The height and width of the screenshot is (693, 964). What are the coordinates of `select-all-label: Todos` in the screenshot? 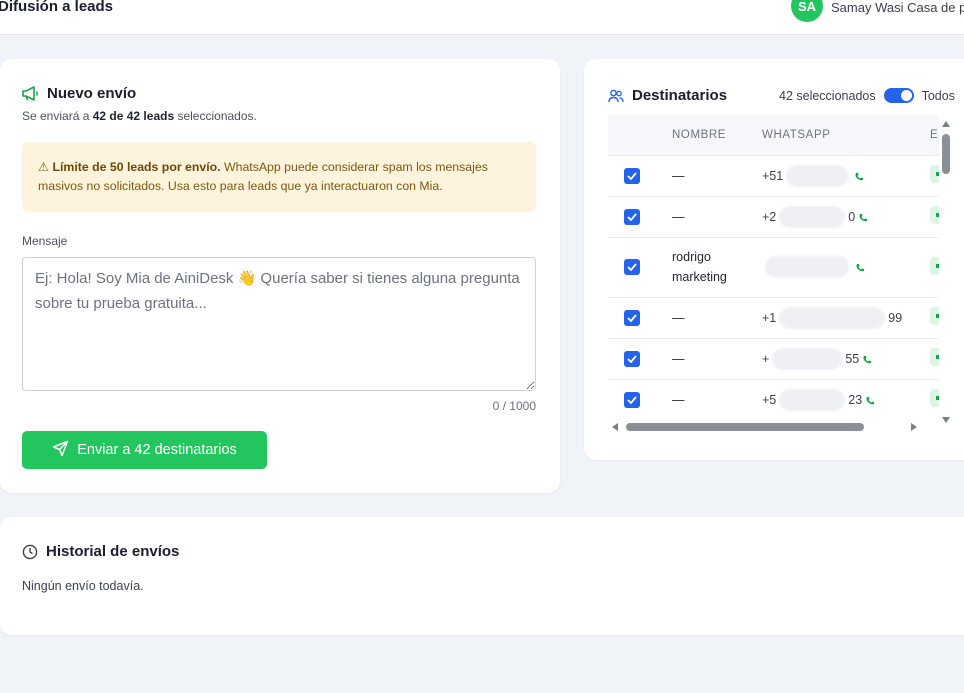 It's located at (938, 96).